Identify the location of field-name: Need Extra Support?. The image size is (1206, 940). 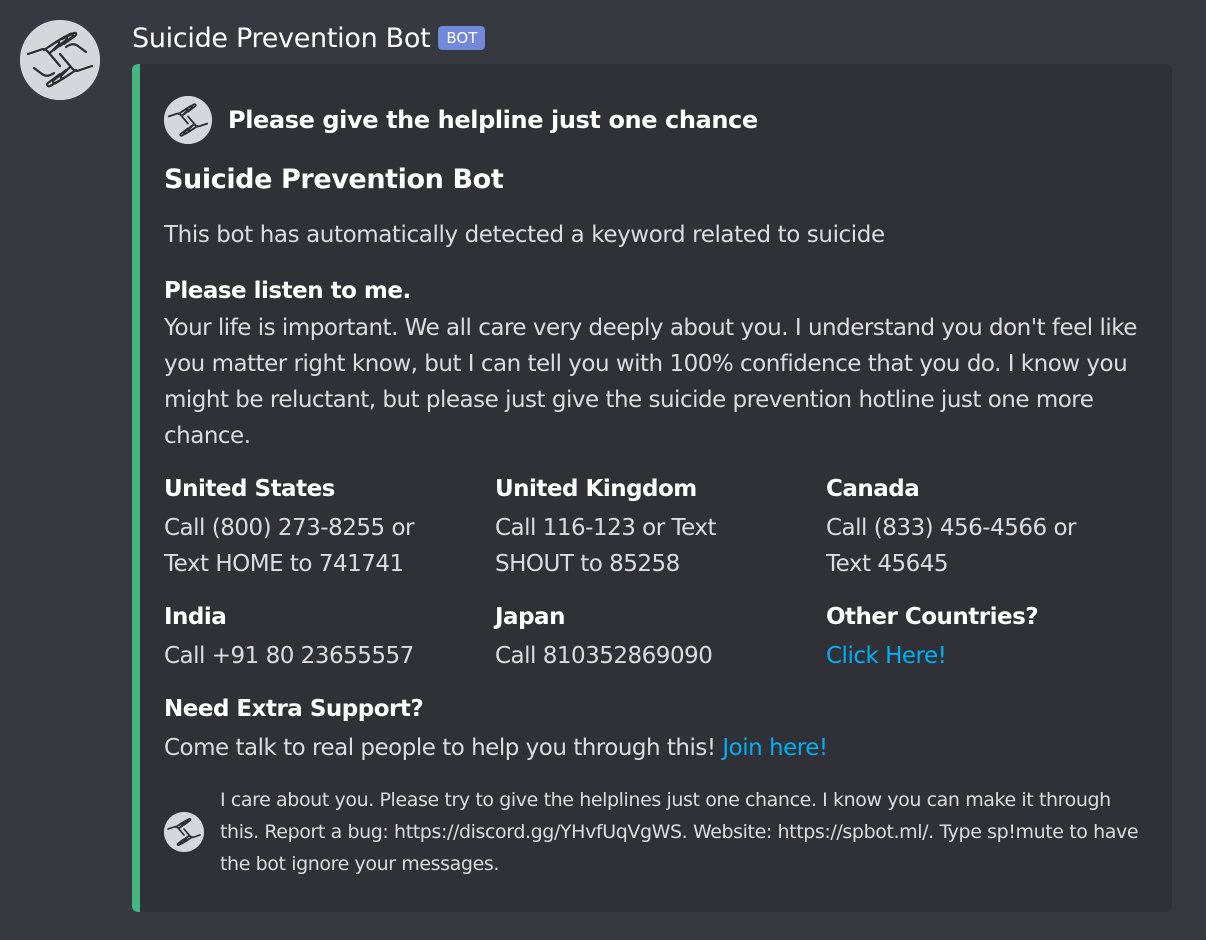
(294, 709).